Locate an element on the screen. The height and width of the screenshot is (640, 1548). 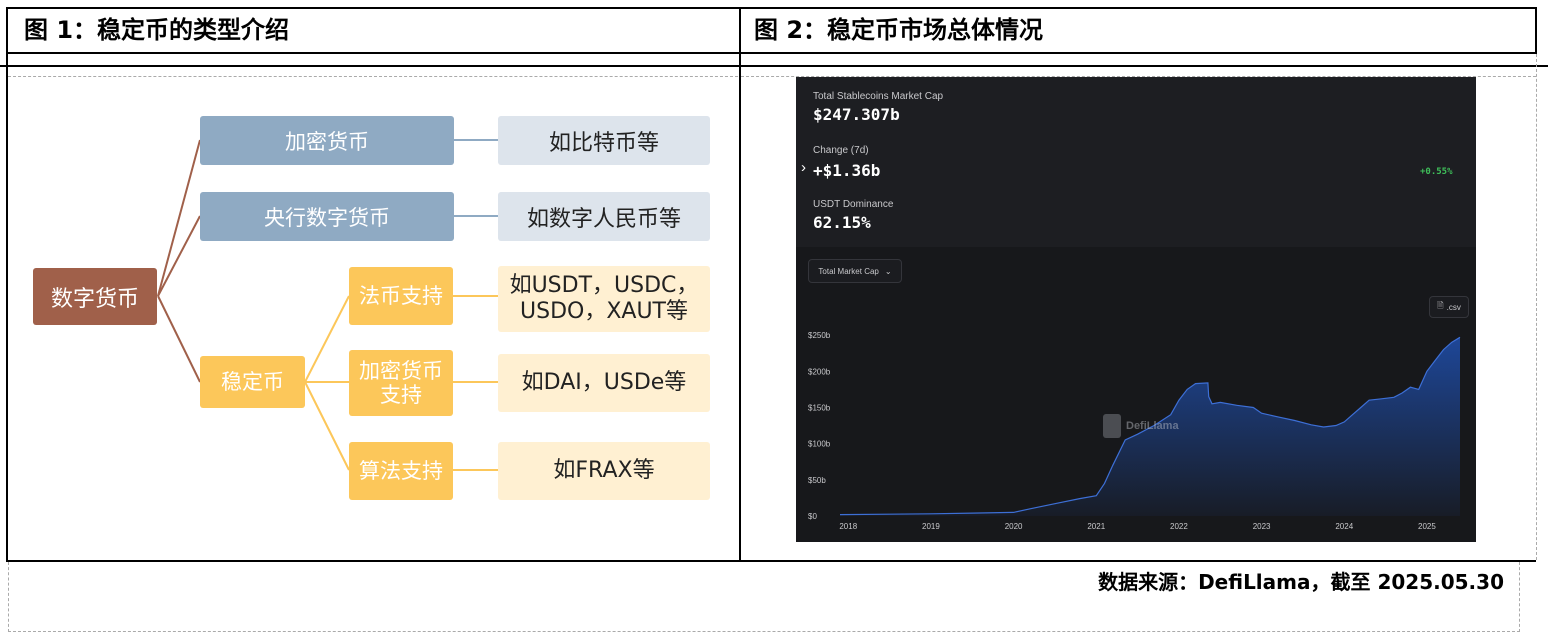
llama-logo-icon is located at coordinates (1112, 426).